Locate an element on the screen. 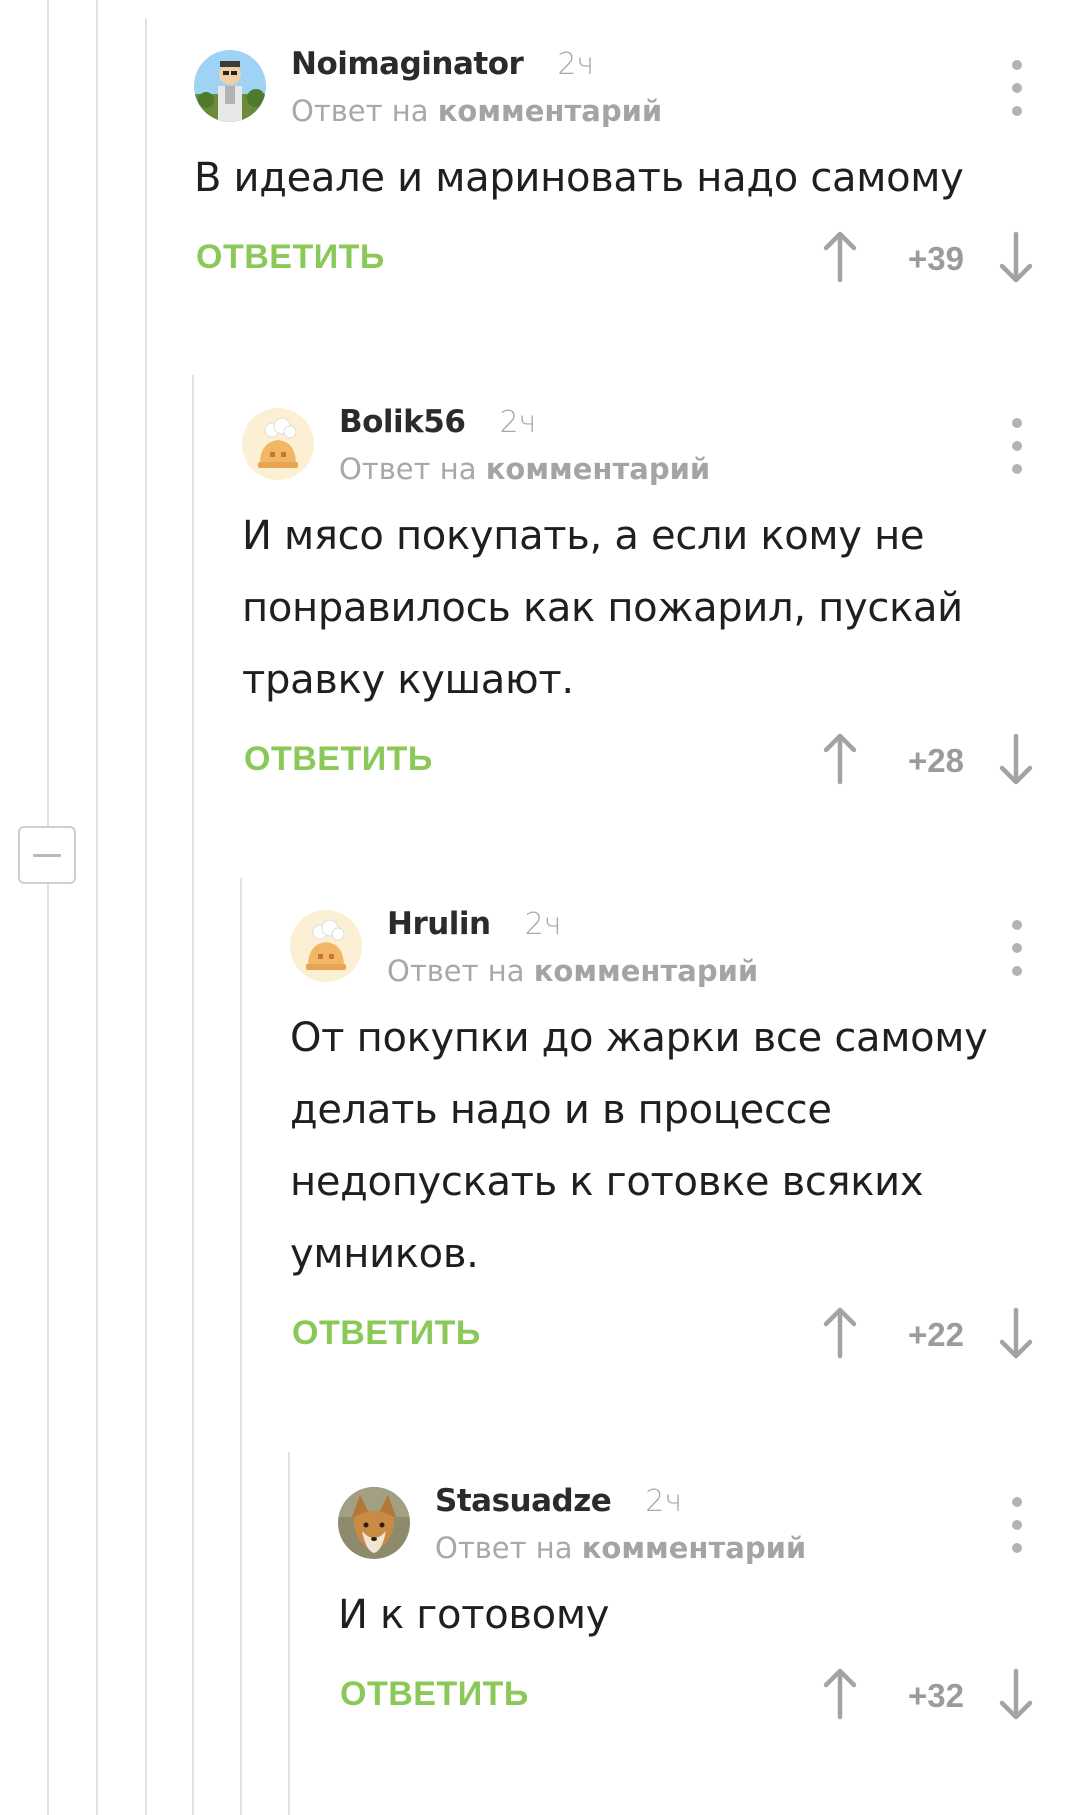 The width and height of the screenshot is (1080, 1815). username: Noimaginator is located at coordinates (407, 64).